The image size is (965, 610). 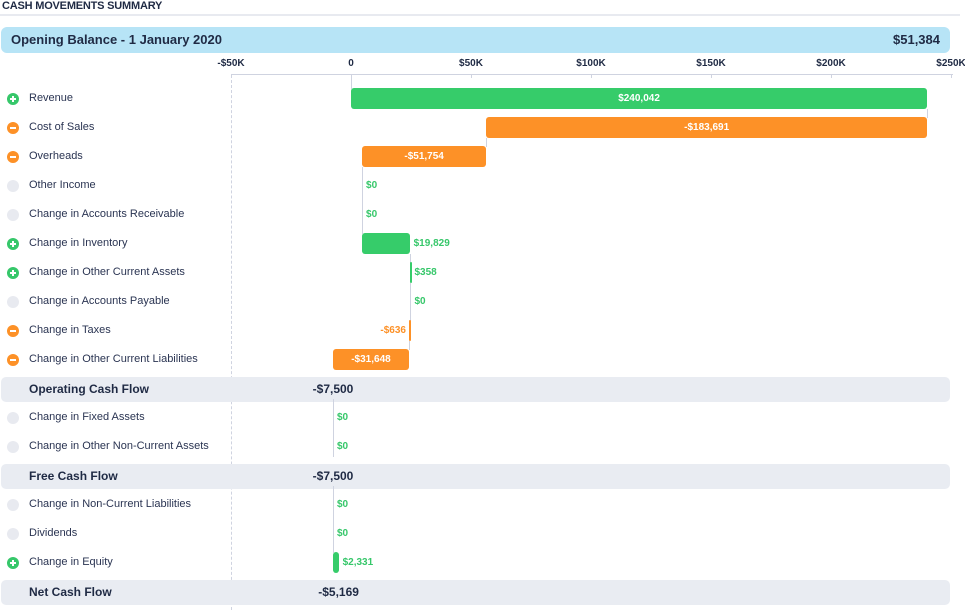 What do you see at coordinates (475, 40) in the screenshot?
I see `opening-balance-band: Opening Balance - 1 January 2020 $51,384` at bounding box center [475, 40].